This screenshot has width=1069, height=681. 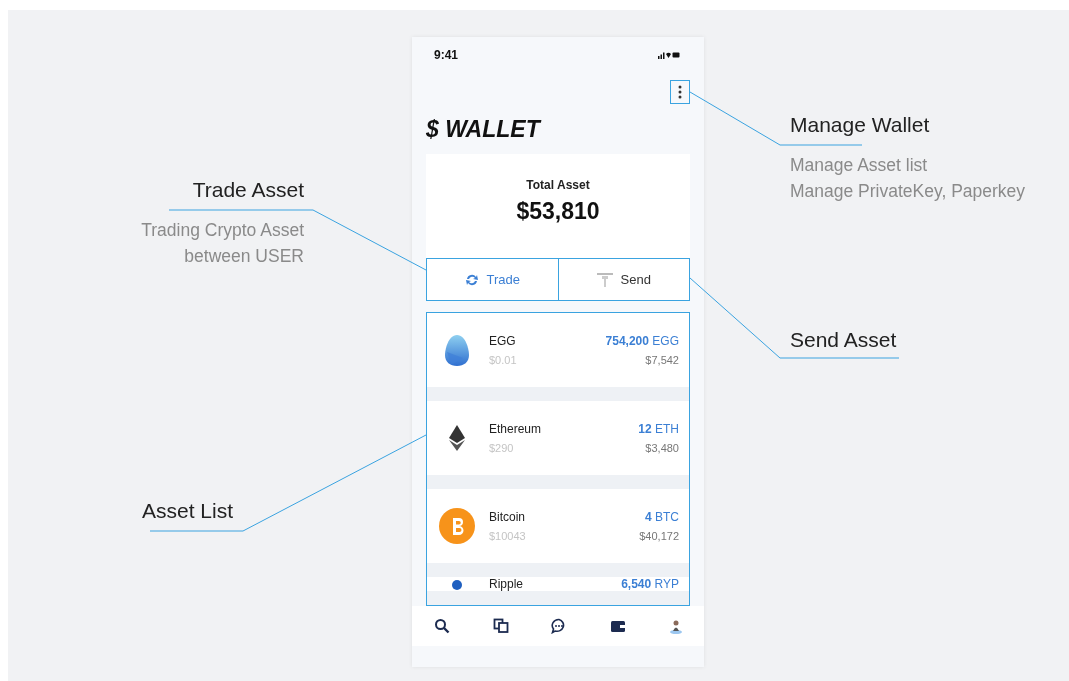 What do you see at coordinates (506, 584) in the screenshot?
I see `asset-name: Ripple` at bounding box center [506, 584].